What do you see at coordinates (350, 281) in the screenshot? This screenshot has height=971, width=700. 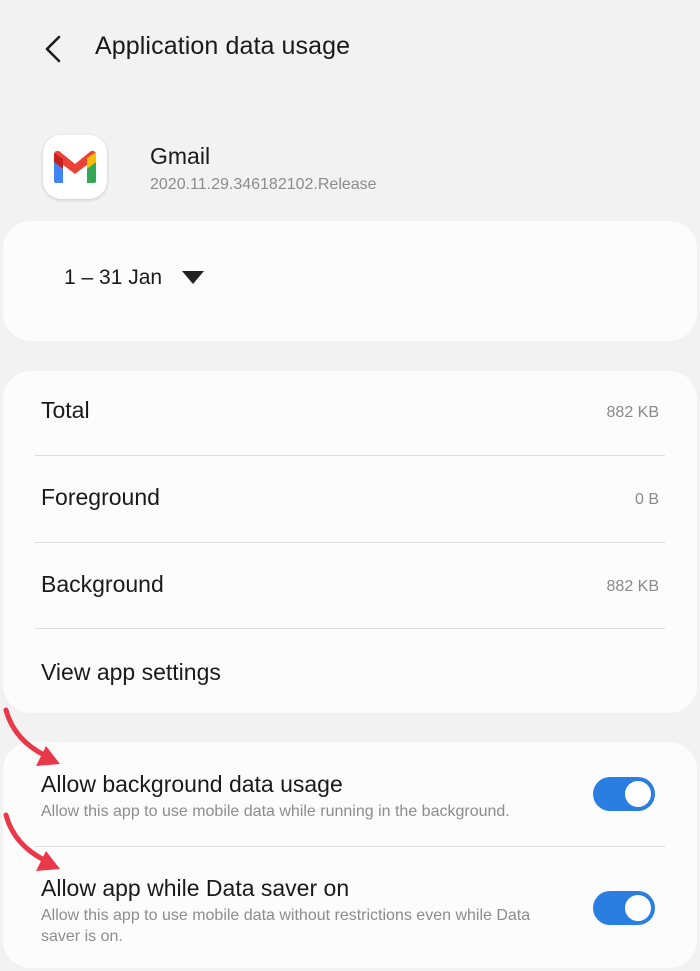 I see `date-range-card: 1 – 31 Jan` at bounding box center [350, 281].